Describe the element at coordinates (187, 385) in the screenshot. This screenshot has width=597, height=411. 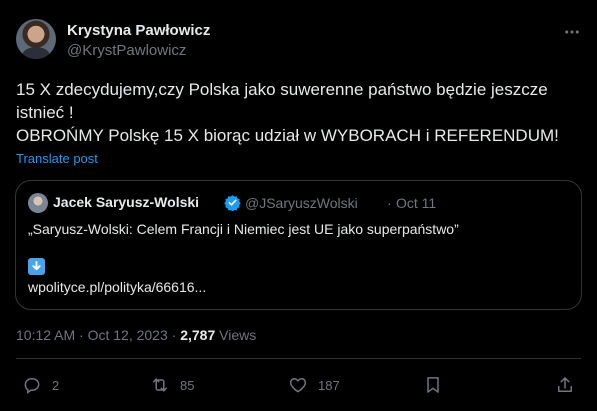
I see `repost-count: 85` at that location.